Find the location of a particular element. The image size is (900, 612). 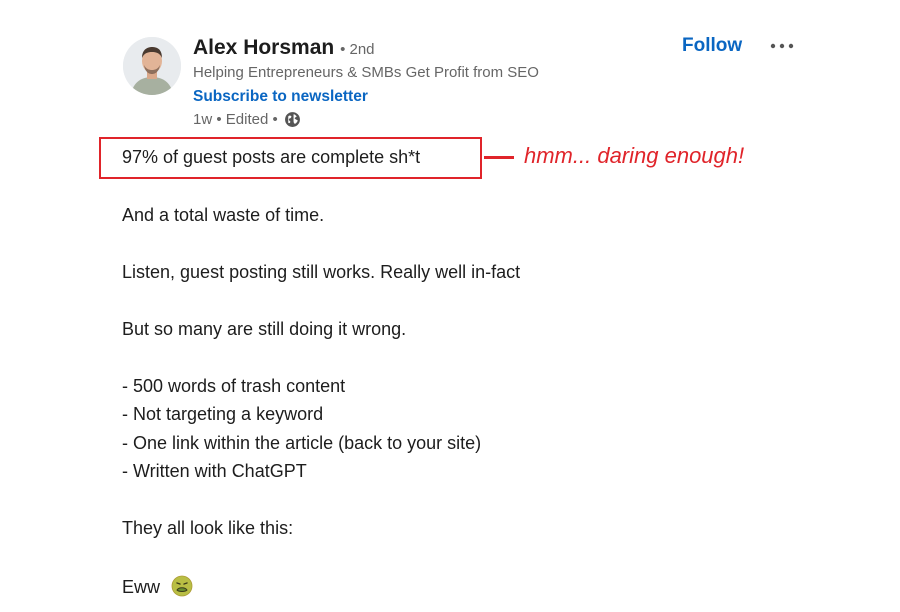

nauseated-face-emoji-icon is located at coordinates (182, 588).